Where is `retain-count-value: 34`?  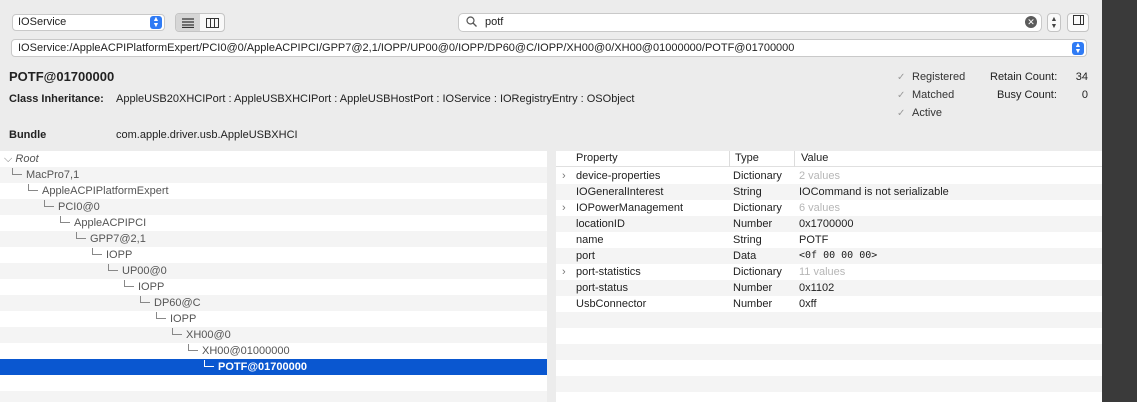 retain-count-value: 34 is located at coordinates (1081, 77).